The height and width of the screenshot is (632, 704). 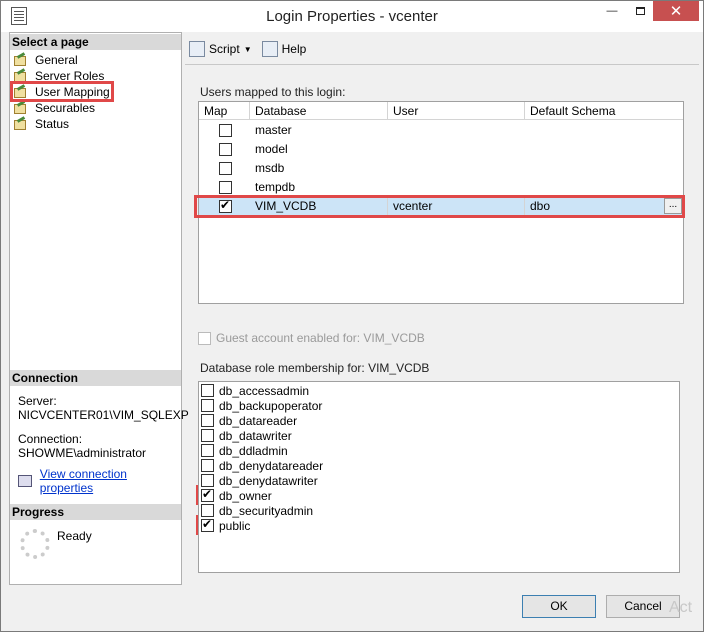 What do you see at coordinates (604, 111) in the screenshot?
I see `column-header-default-schema: Default Schema` at bounding box center [604, 111].